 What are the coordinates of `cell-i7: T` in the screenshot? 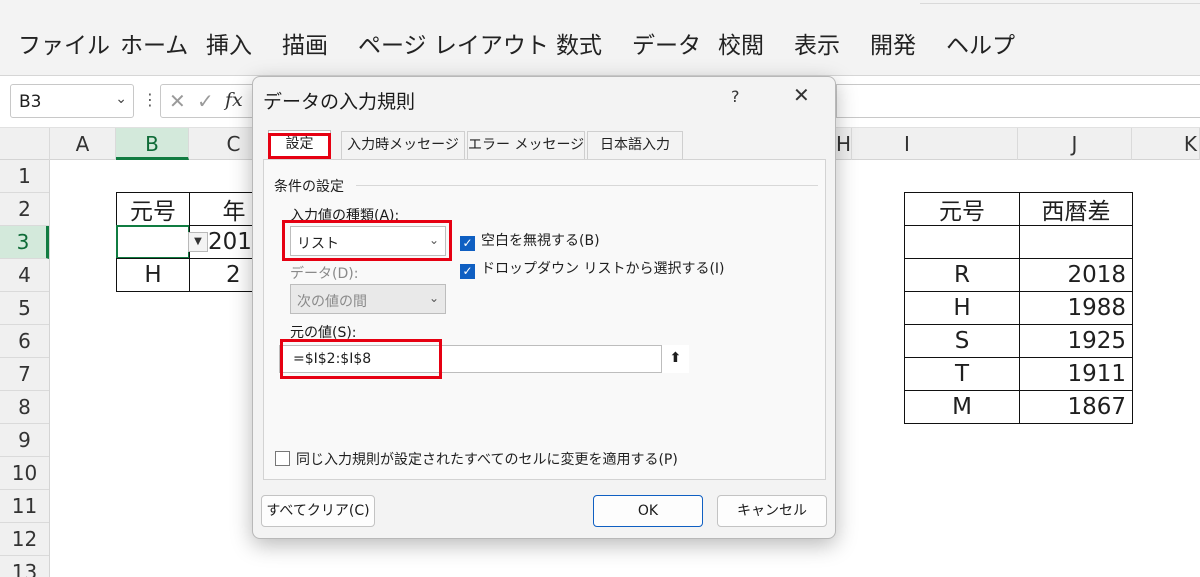 It's located at (962, 374).